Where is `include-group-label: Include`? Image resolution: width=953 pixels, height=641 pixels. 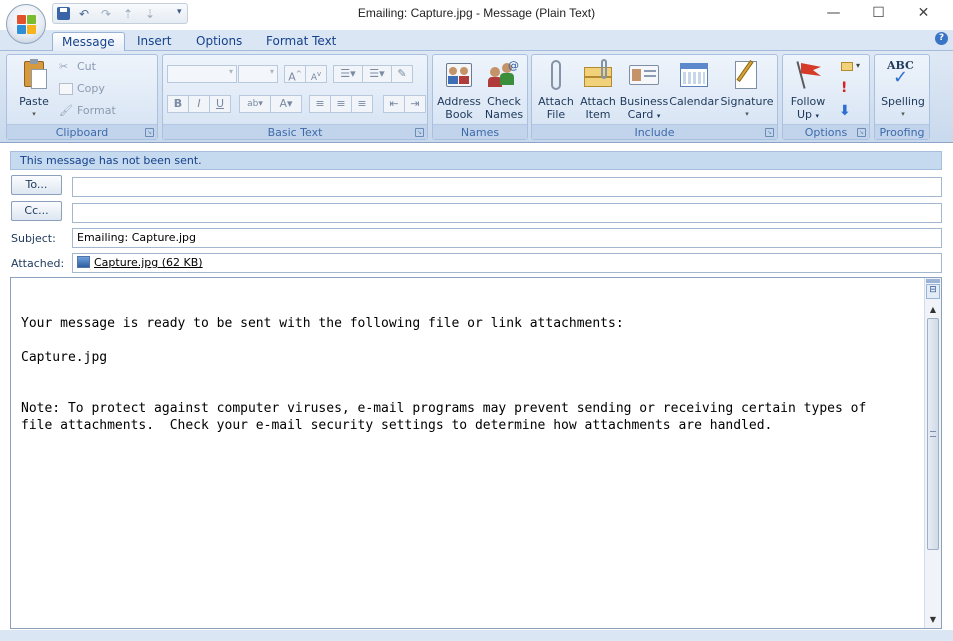
include-group-label: Include is located at coordinates (654, 131).